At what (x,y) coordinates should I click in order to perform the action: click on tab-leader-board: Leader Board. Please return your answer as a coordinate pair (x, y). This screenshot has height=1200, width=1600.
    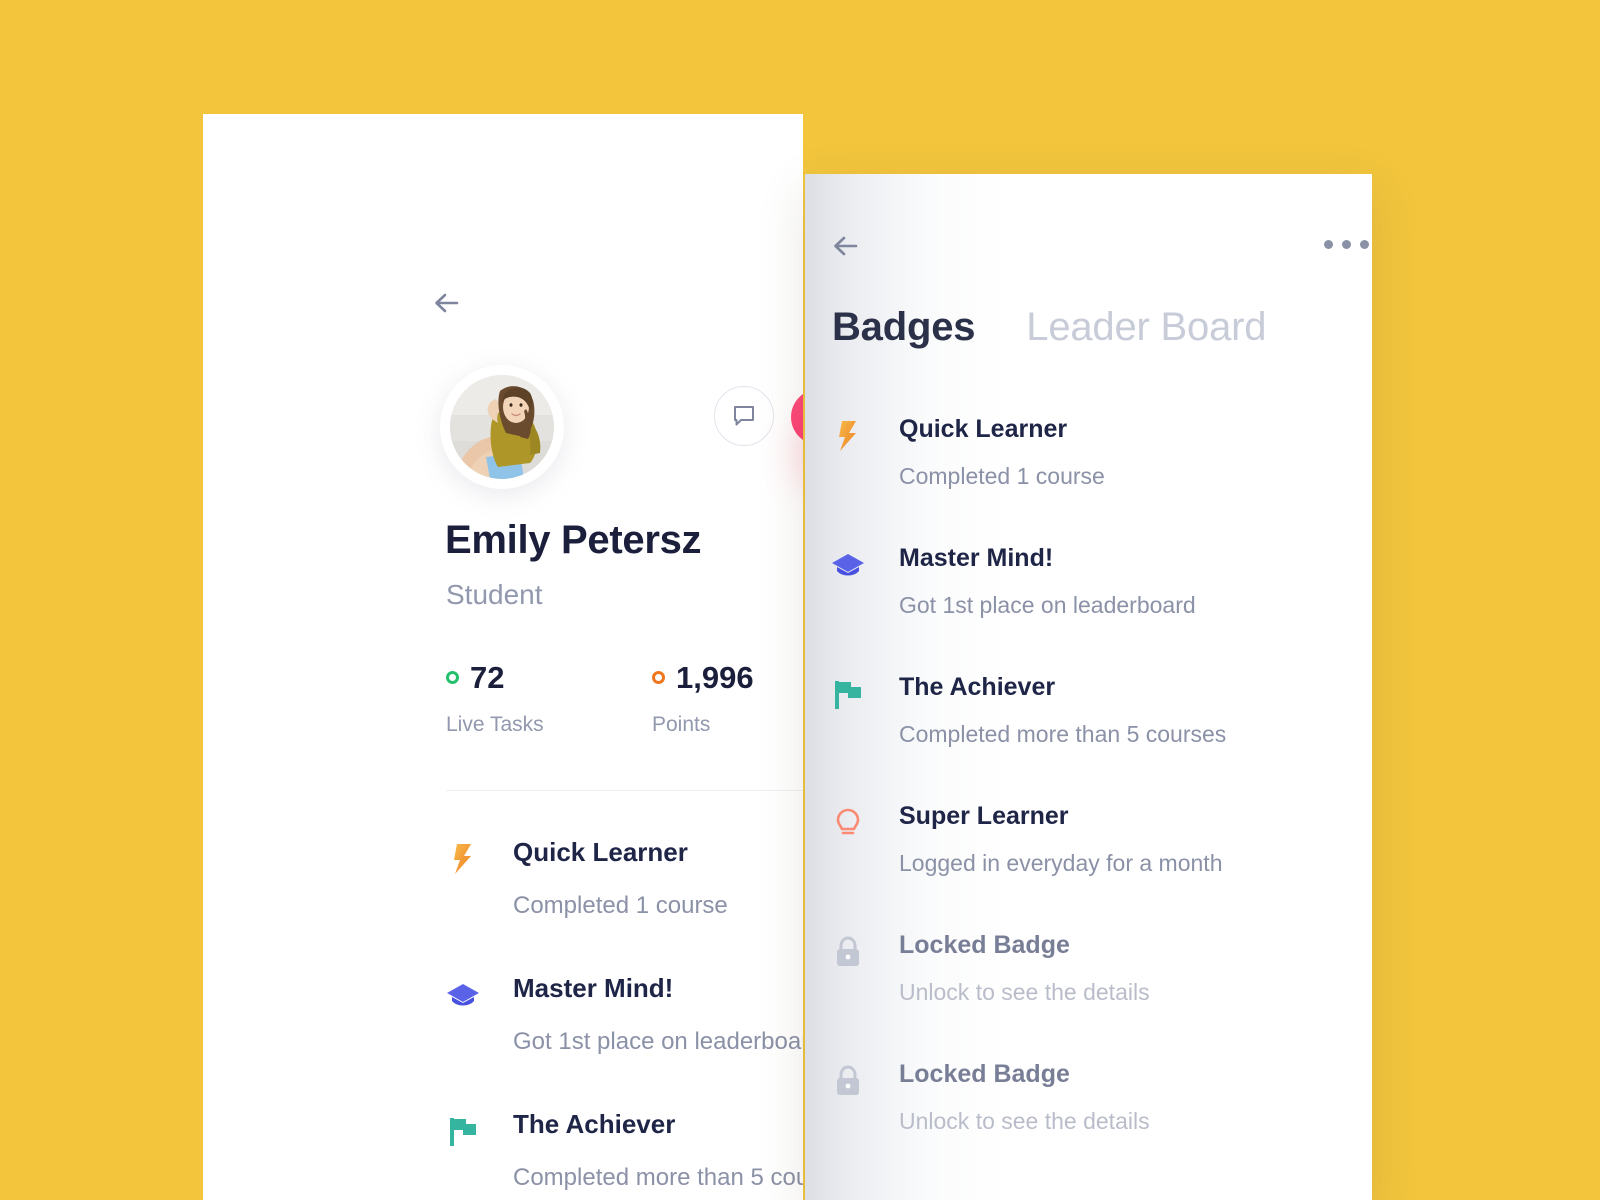
    Looking at the image, I should click on (1146, 327).